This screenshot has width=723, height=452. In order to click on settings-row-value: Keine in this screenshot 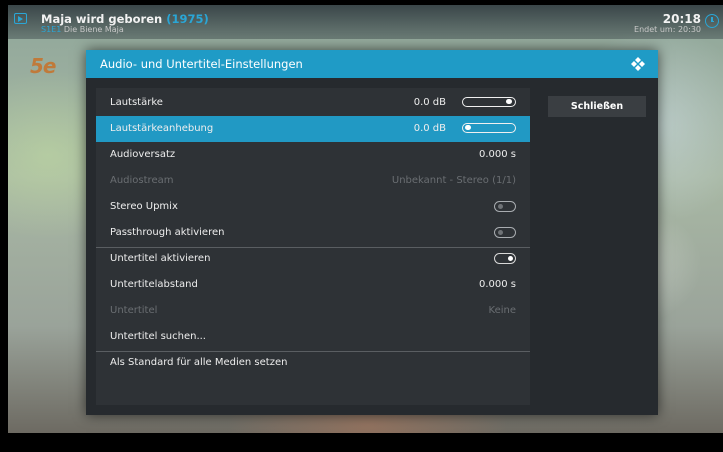, I will do `click(502, 310)`.